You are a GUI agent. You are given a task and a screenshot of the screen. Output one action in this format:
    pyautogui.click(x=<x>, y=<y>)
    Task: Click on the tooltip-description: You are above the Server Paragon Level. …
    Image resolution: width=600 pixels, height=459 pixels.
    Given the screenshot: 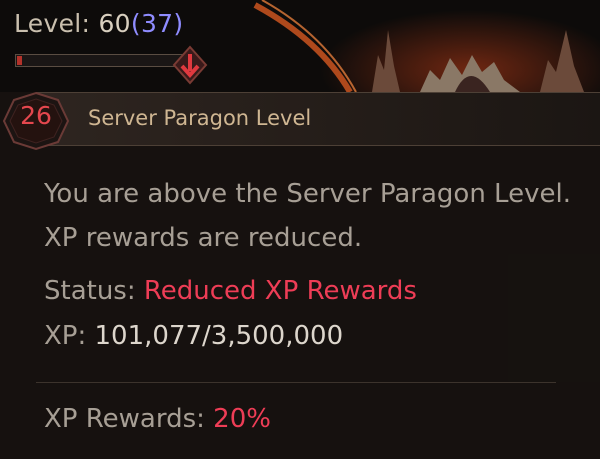 What is the action you would take?
    pyautogui.click(x=307, y=216)
    